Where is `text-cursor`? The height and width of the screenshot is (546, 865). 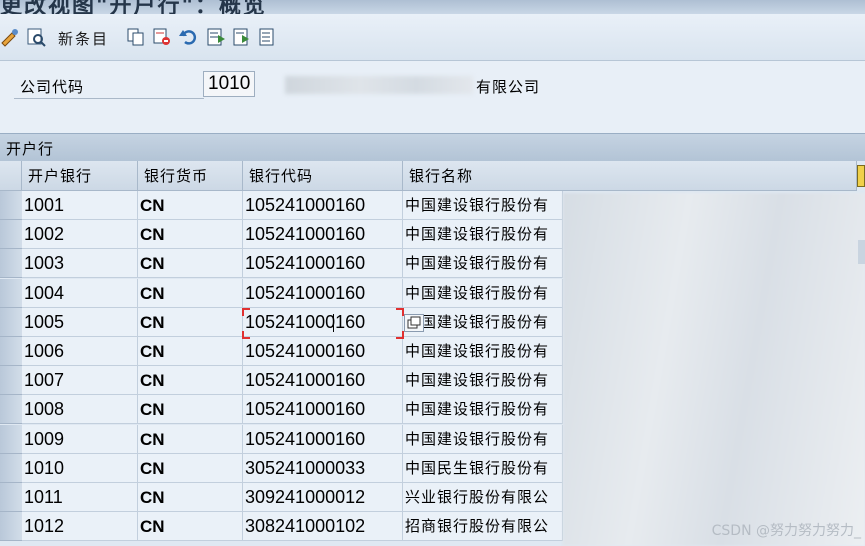
text-cursor is located at coordinates (333, 323).